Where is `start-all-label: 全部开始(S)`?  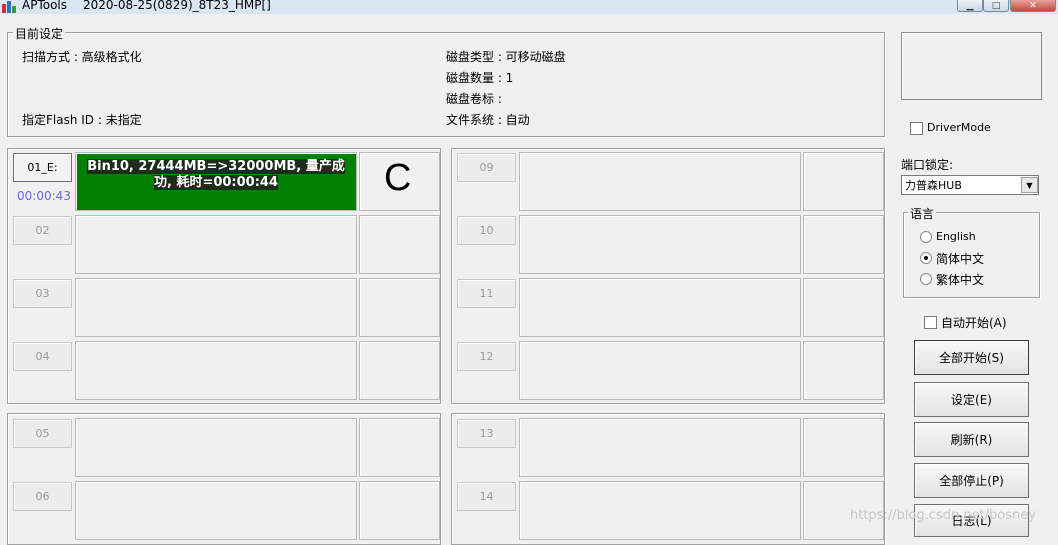 start-all-label: 全部开始(S) is located at coordinates (971, 358).